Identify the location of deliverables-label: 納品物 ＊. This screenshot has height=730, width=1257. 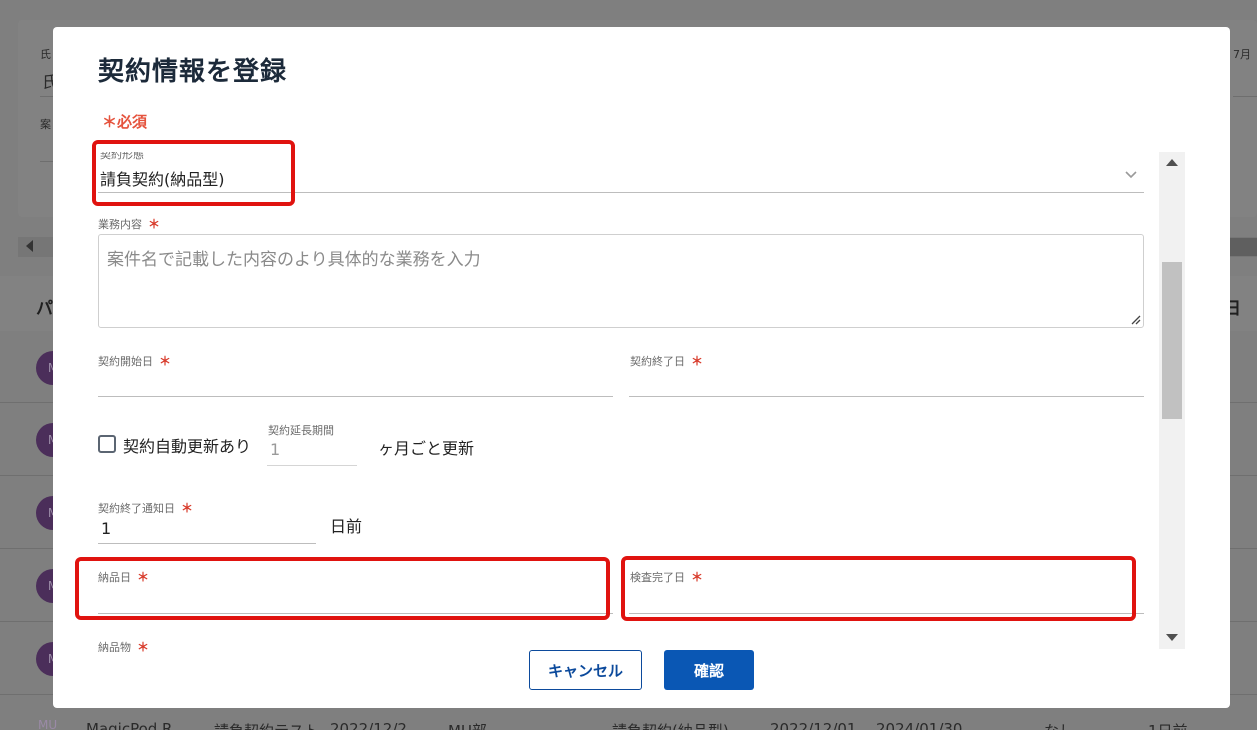
(123, 645).